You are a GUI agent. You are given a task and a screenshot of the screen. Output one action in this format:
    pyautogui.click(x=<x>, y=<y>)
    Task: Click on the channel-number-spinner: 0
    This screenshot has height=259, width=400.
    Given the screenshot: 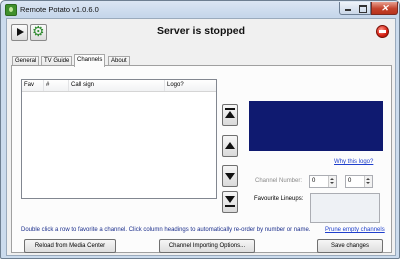 What is the action you would take?
    pyautogui.click(x=323, y=181)
    